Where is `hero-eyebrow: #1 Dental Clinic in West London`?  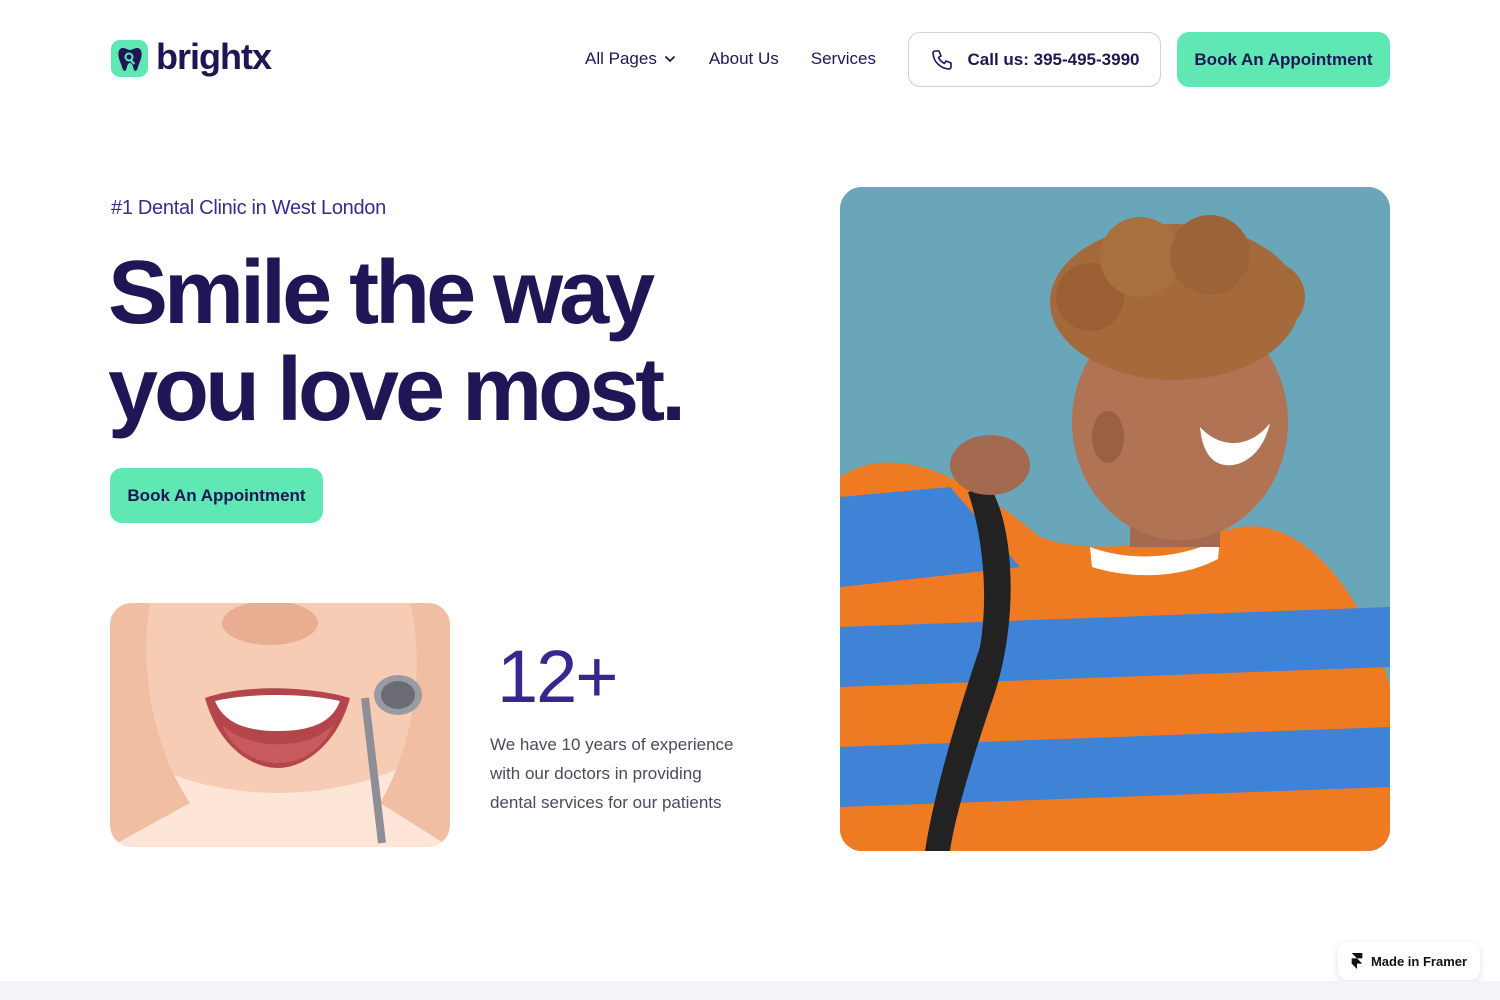
hero-eyebrow: #1 Dental Clinic in West London is located at coordinates (248, 208).